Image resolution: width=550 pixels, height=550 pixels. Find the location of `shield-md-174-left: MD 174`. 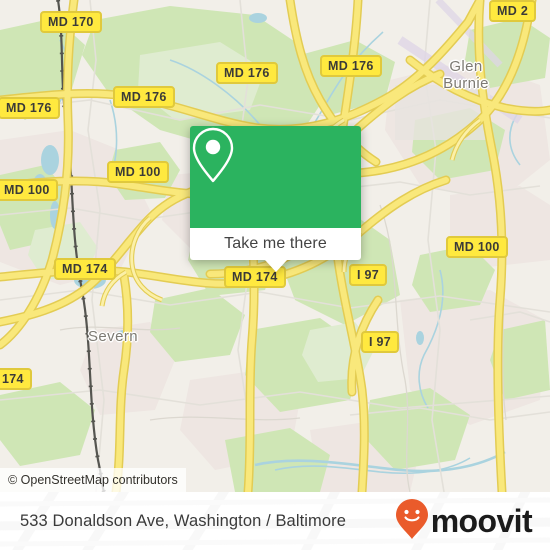

shield-md-174-left: MD 174 is located at coordinates (85, 269).